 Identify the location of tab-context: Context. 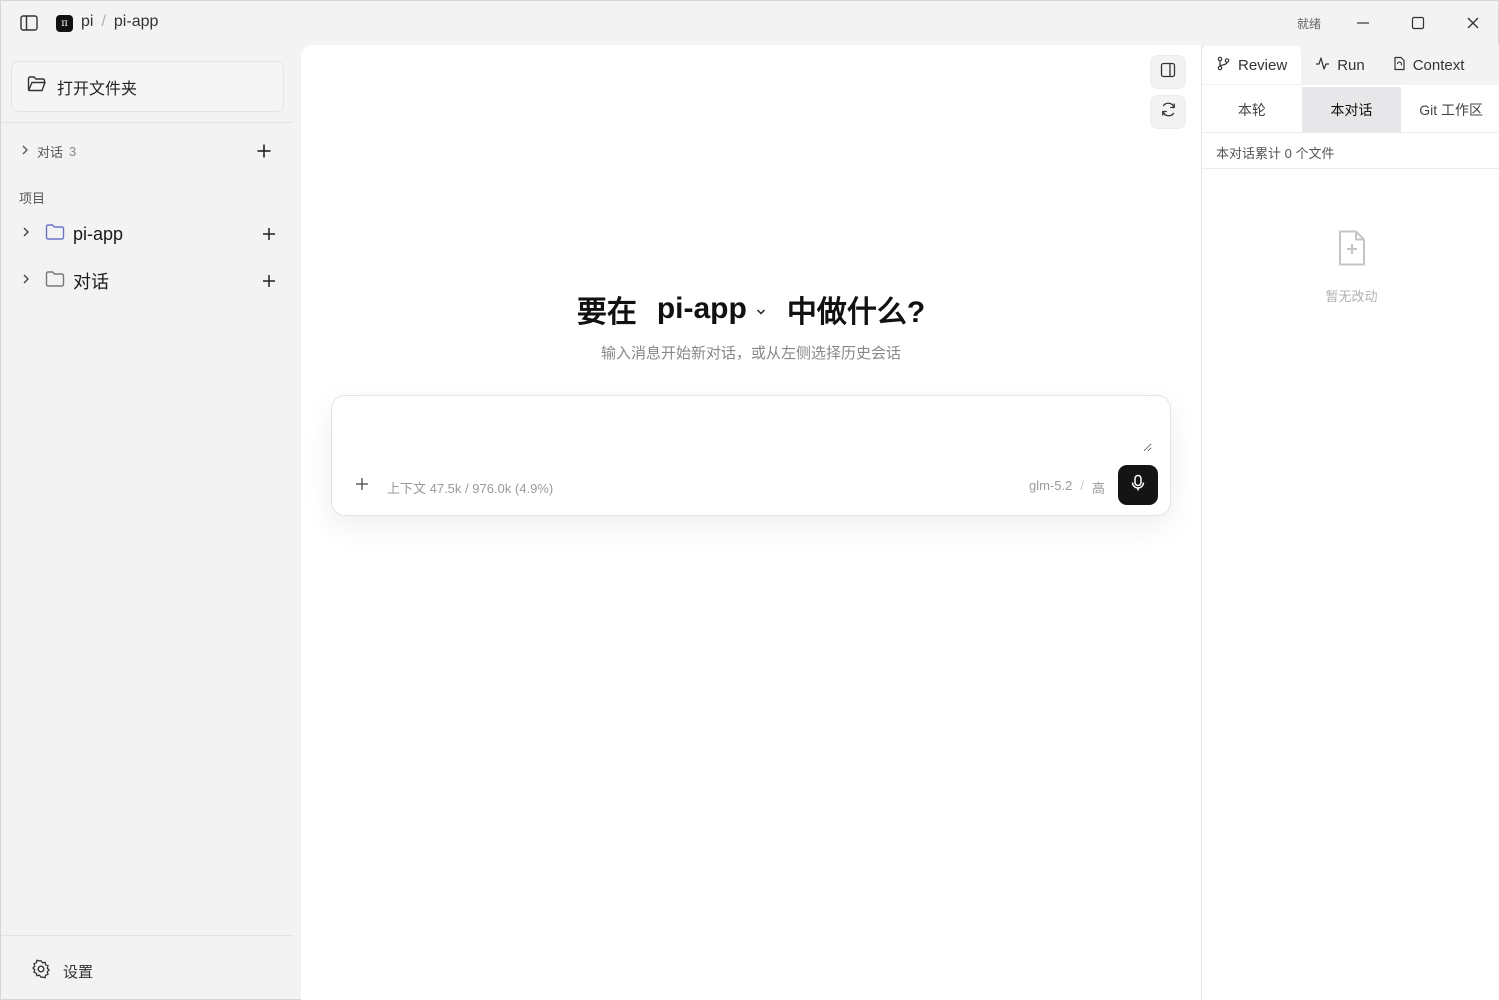
(1429, 65).